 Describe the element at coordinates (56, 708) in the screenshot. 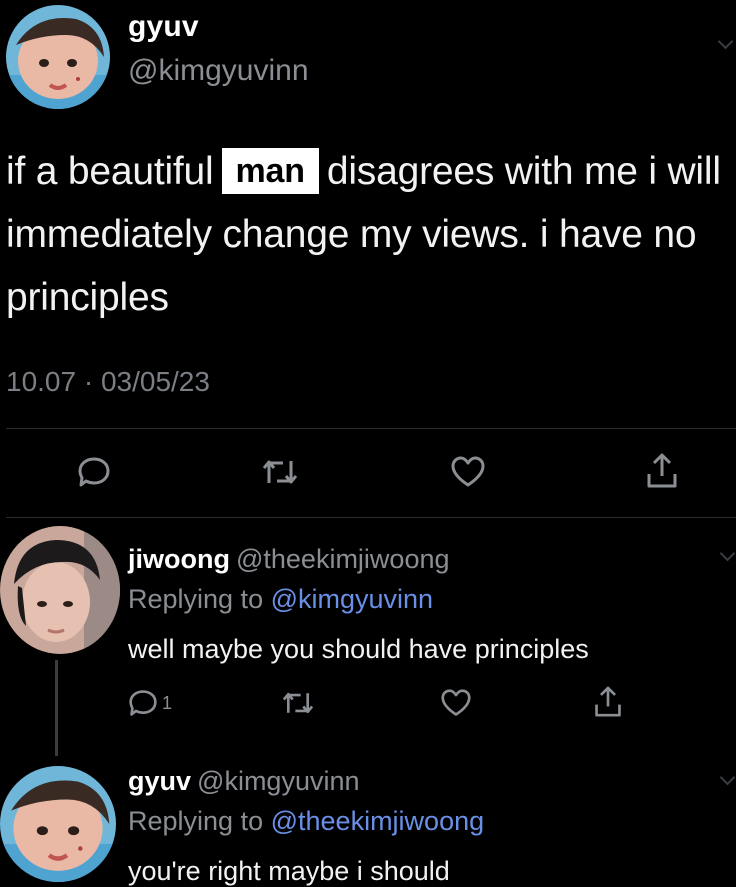

I see `thread-line` at that location.